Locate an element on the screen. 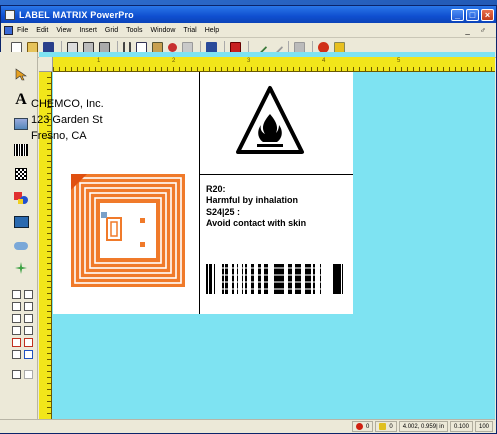 The height and width of the screenshot is (434, 497). company-city: Fresno, CA is located at coordinates (59, 136).